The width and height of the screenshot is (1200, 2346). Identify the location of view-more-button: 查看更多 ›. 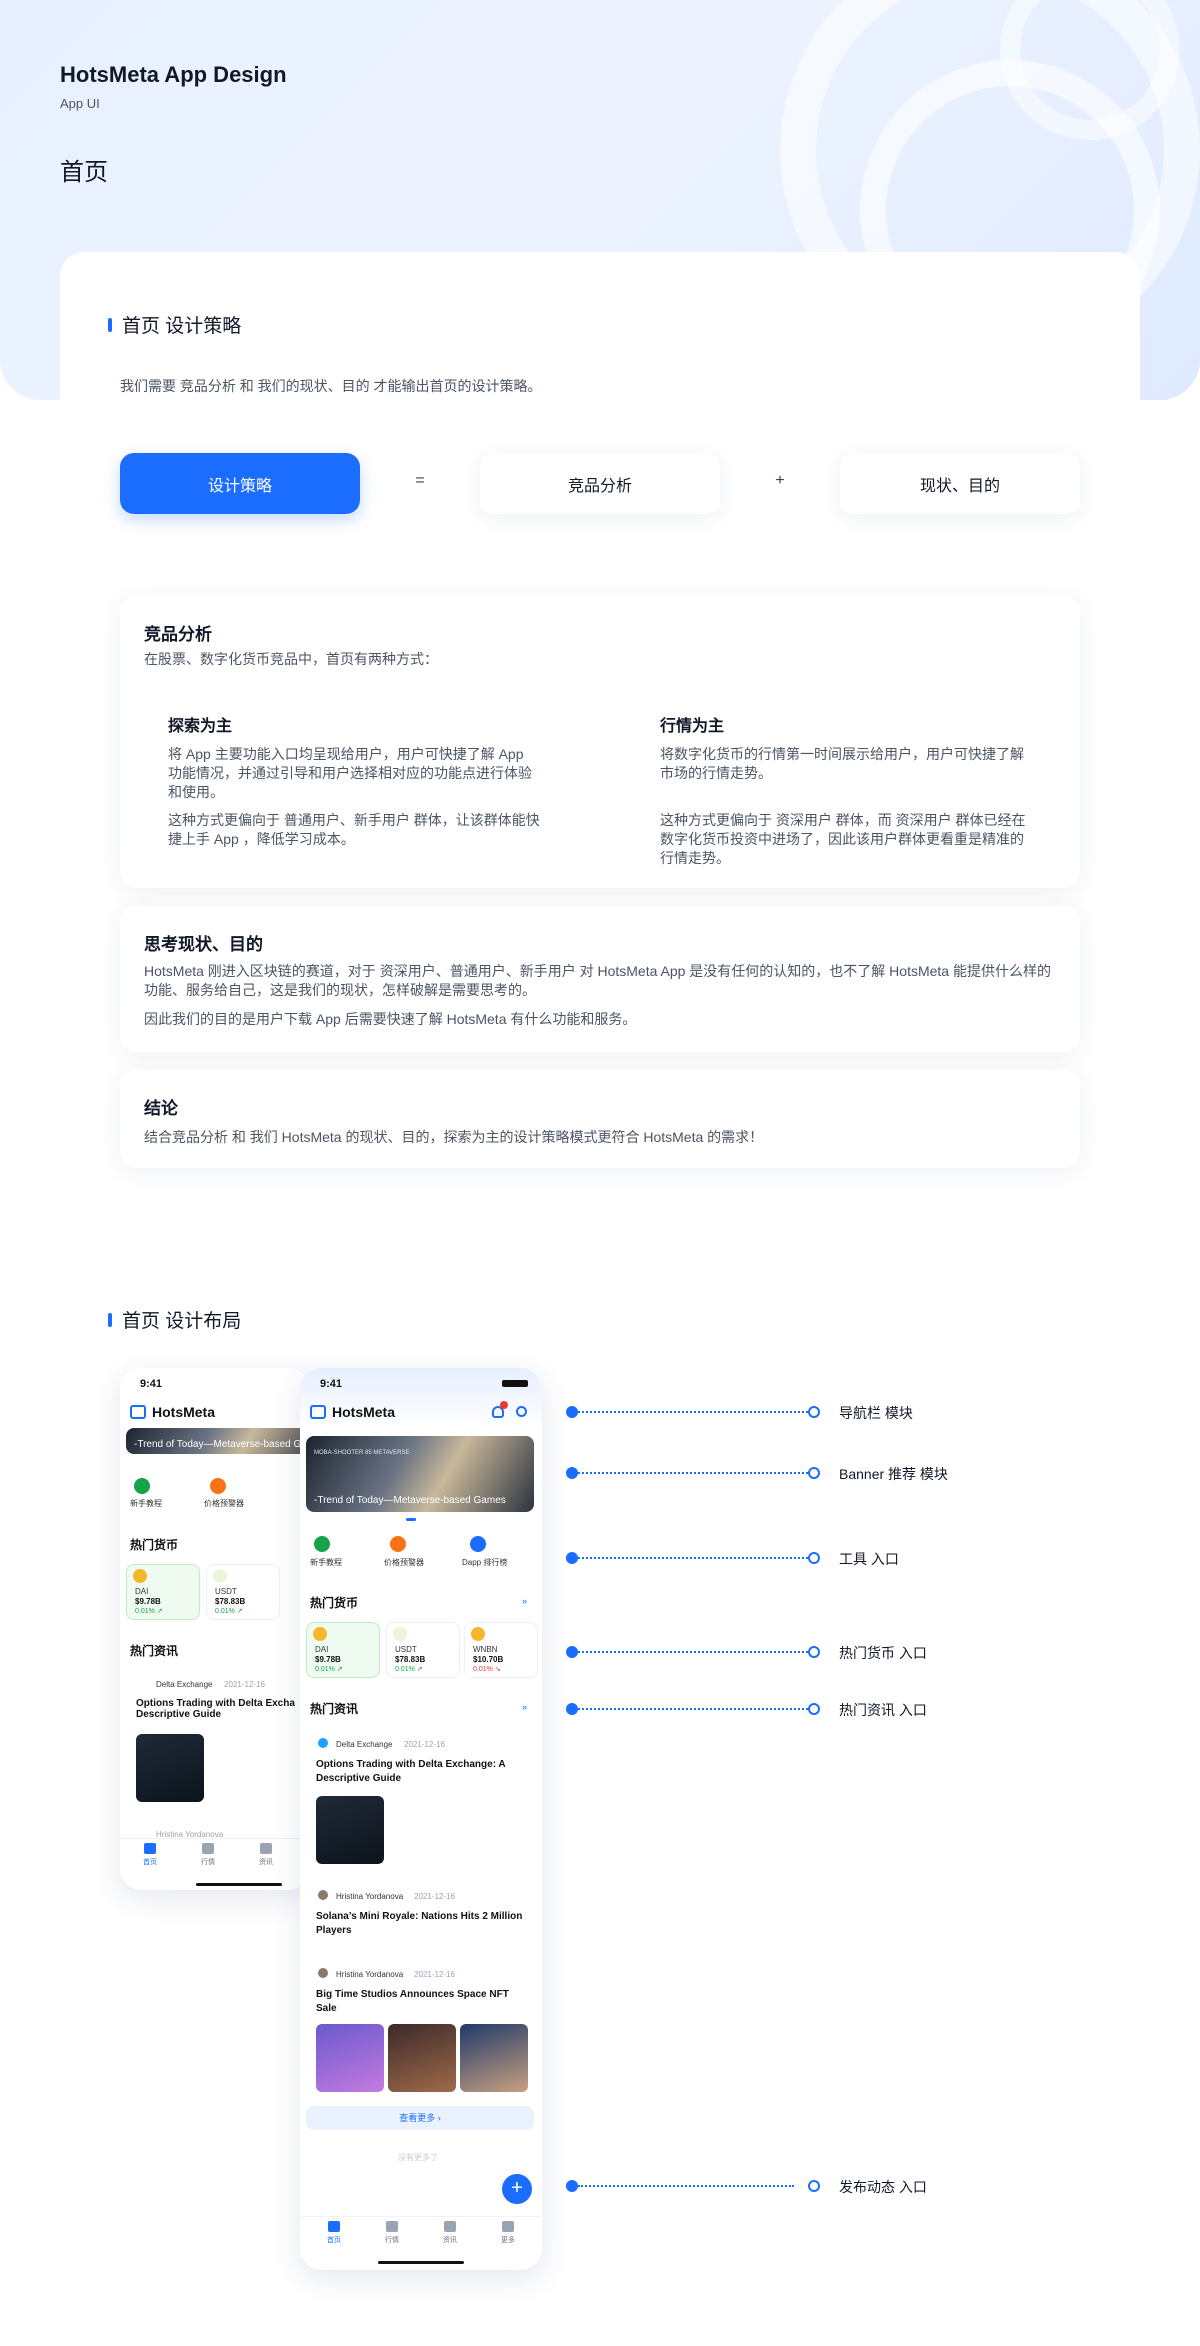
(420, 2118).